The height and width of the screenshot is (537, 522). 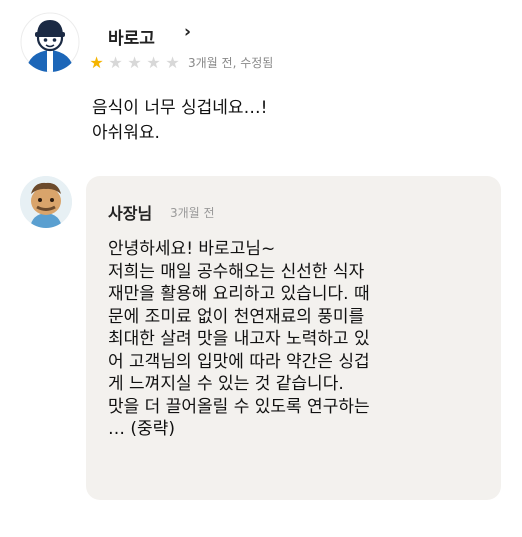 I want to click on owner-label: 사장님, so click(x=130, y=213).